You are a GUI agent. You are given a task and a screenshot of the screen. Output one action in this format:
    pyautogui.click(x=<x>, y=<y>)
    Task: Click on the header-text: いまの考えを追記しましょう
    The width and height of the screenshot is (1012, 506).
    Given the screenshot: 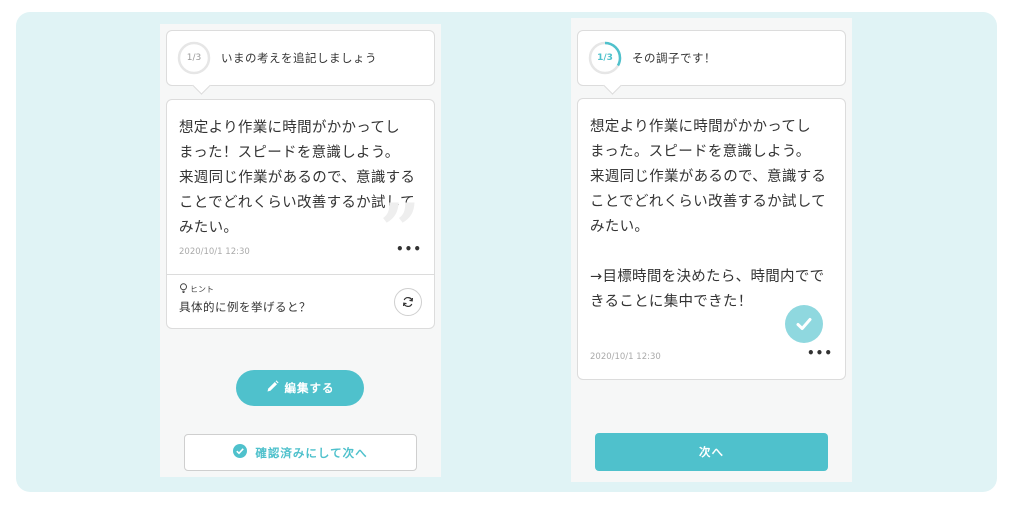 What is the action you would take?
    pyautogui.click(x=299, y=58)
    